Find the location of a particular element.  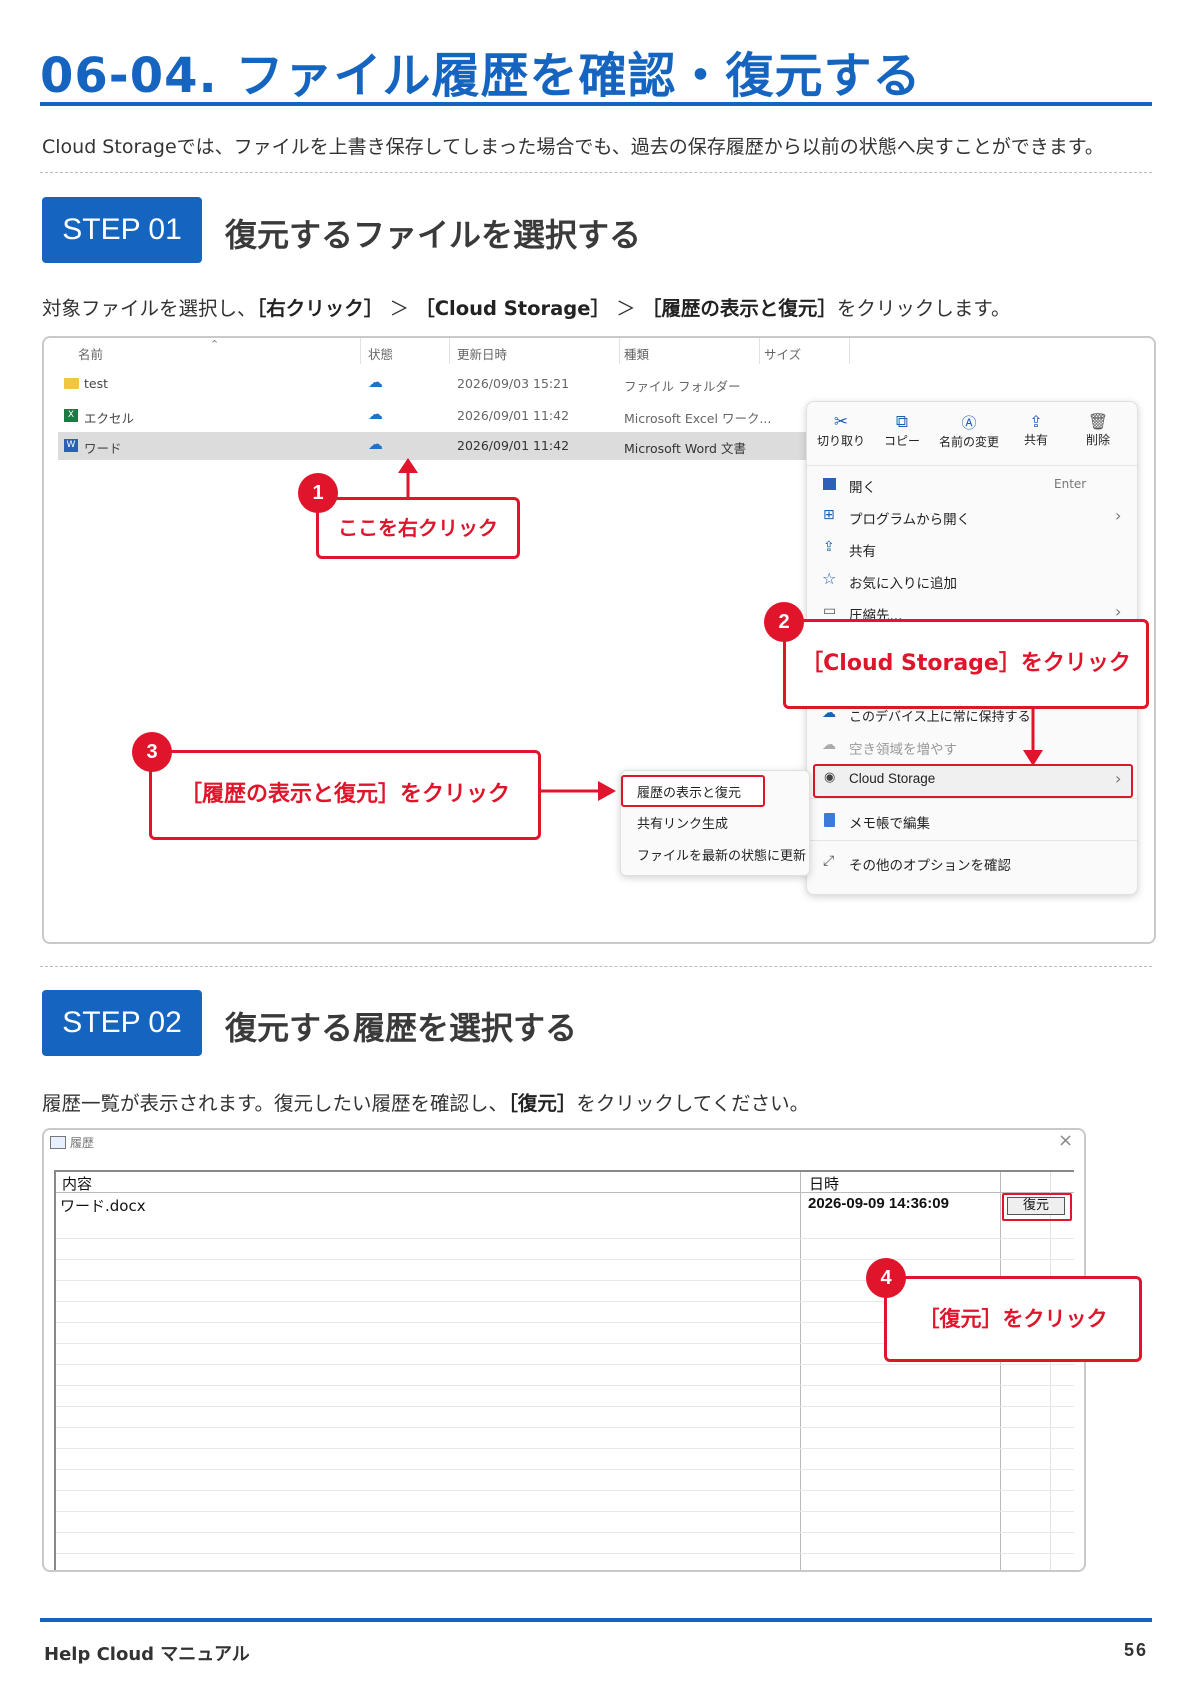

file-type: Microsoft Word 文書 is located at coordinates (685, 448).